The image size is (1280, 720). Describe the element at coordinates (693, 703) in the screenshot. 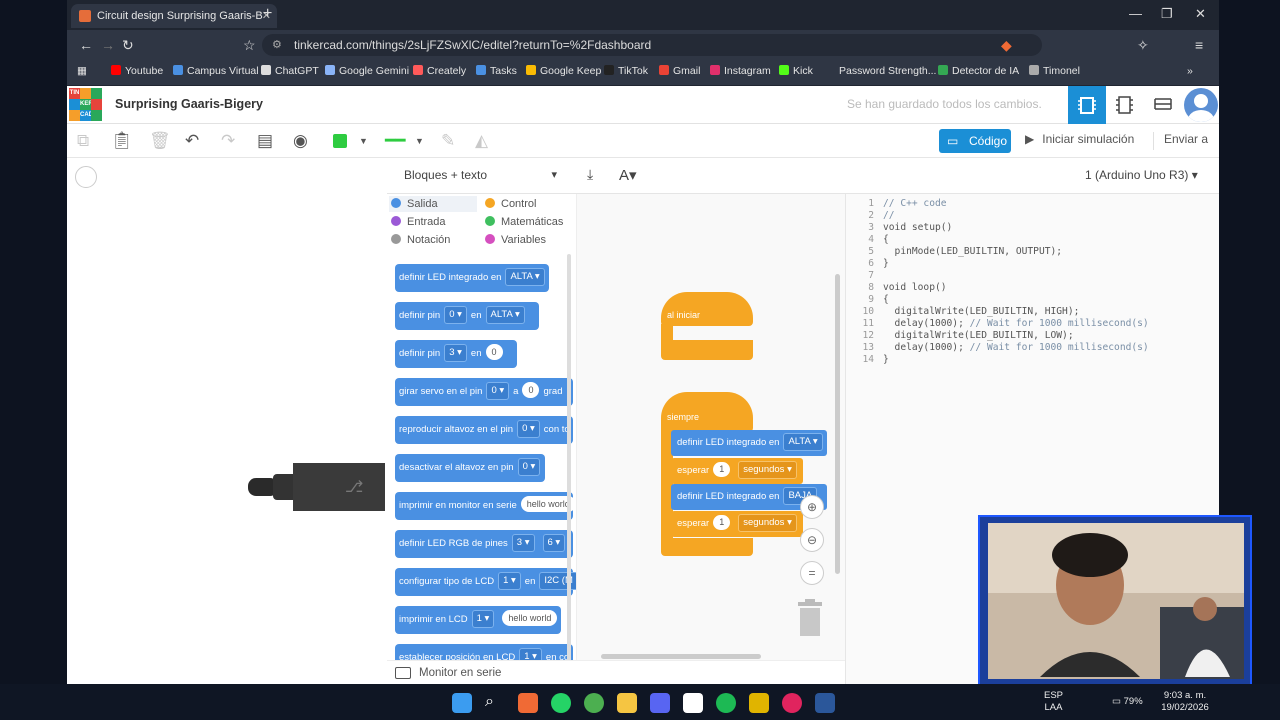

I see `notepad-icon` at that location.